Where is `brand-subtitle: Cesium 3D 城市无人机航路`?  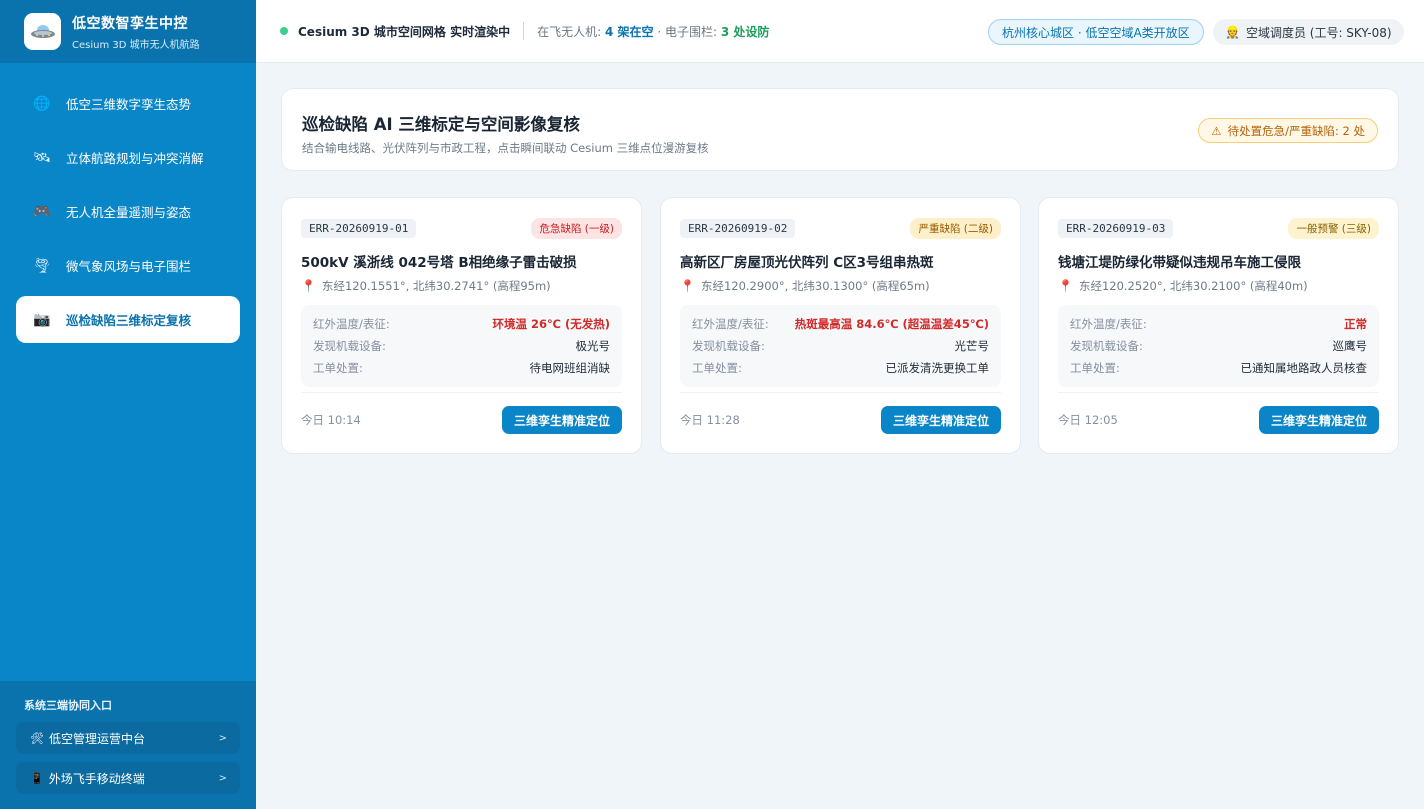
brand-subtitle: Cesium 3D 城市无人机航路 is located at coordinates (136, 45).